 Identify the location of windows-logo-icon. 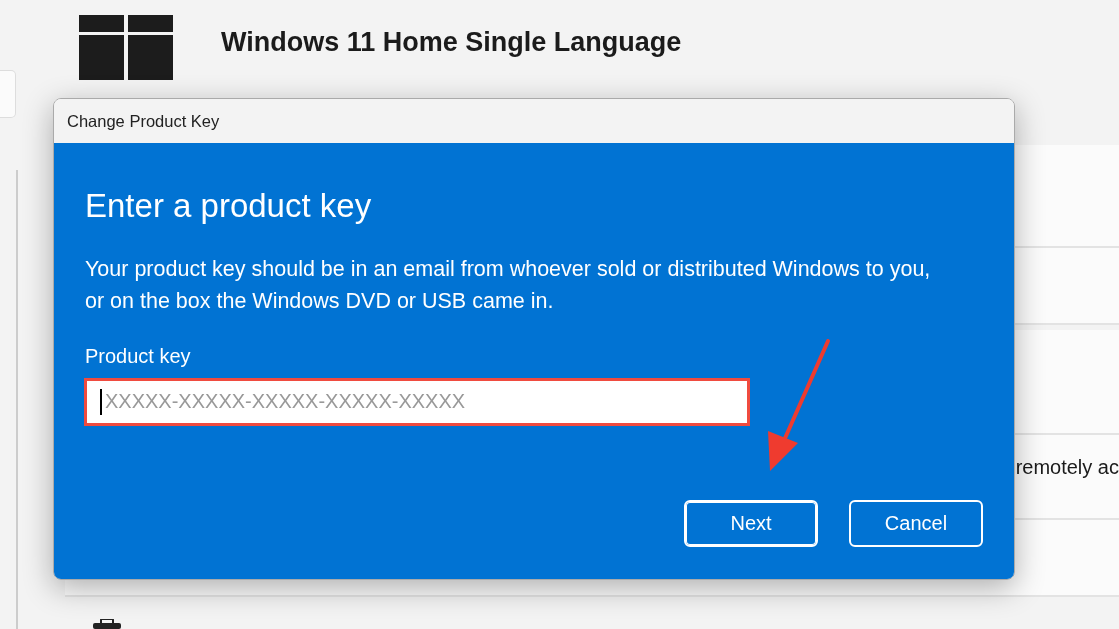
(126, 47).